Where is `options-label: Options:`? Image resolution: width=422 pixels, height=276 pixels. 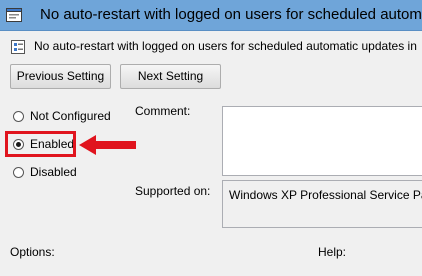
options-label: Options: is located at coordinates (32, 252).